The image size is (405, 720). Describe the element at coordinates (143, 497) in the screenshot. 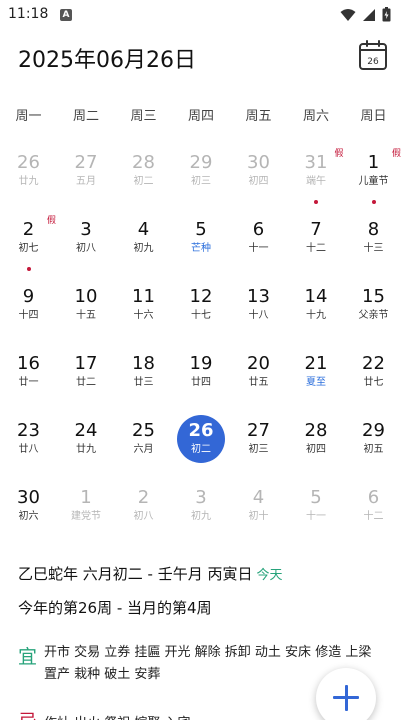

I see `day-number: 2` at that location.